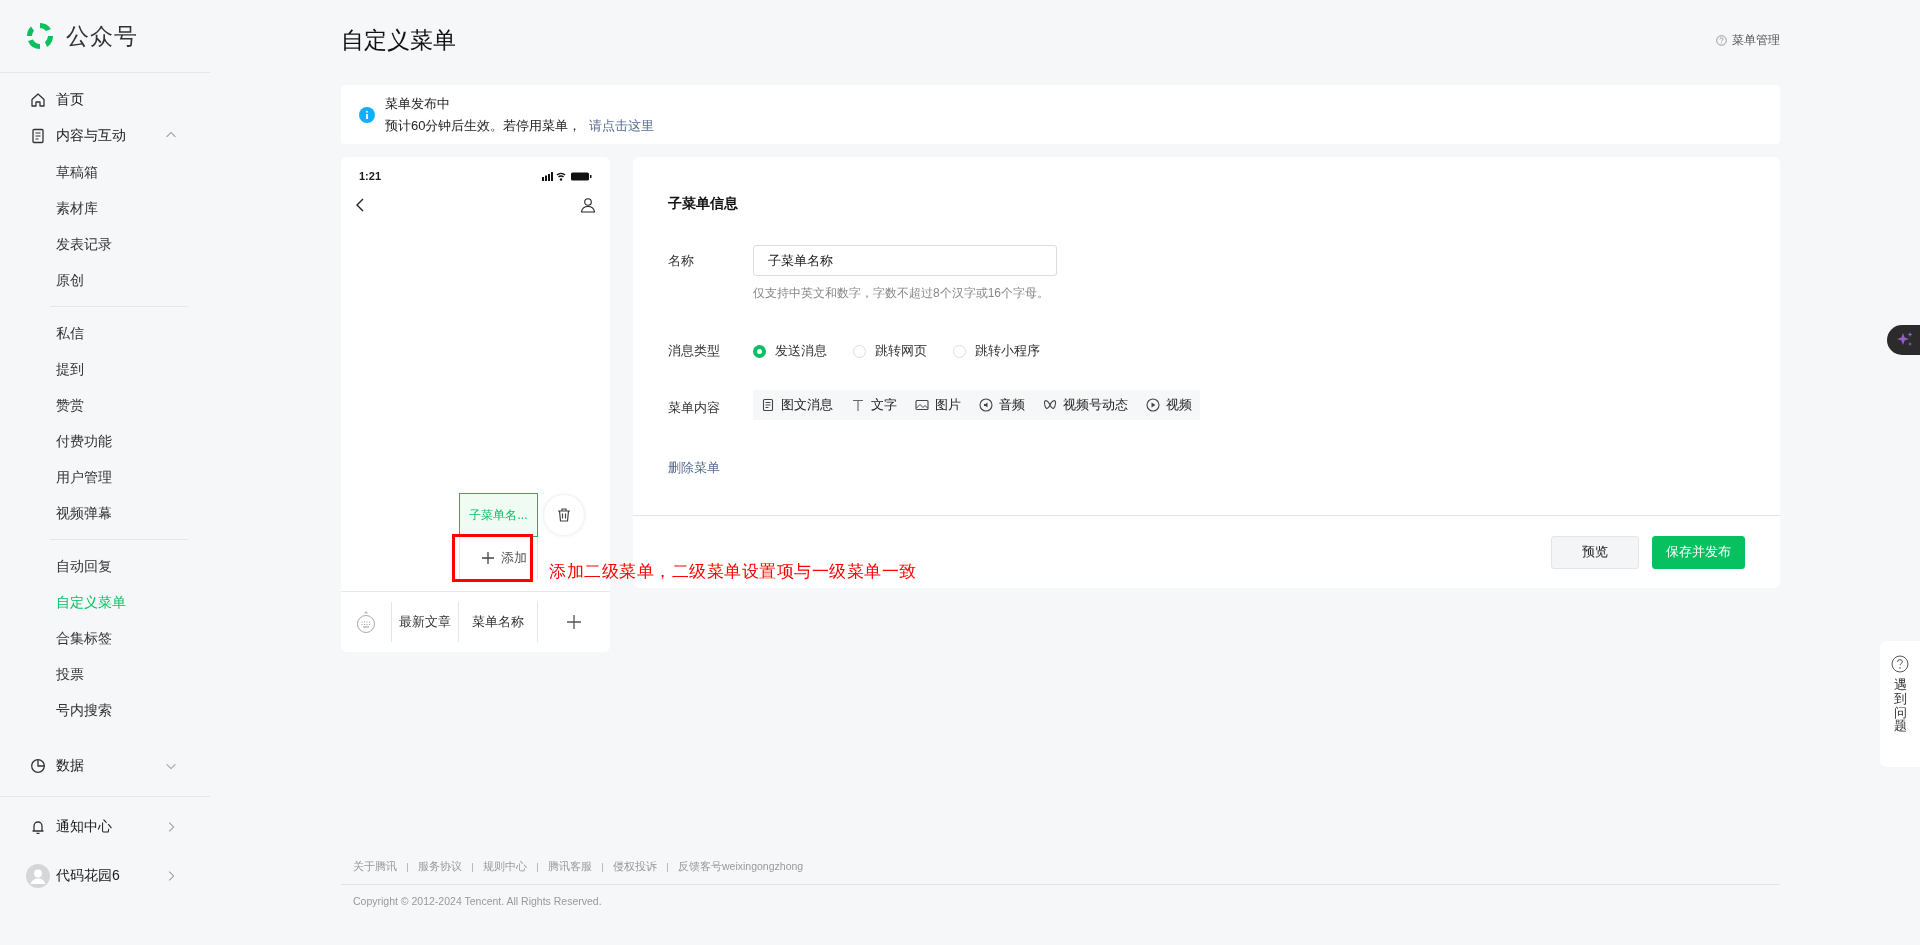  What do you see at coordinates (1900, 704) in the screenshot?
I see `help-widget: 遇到问题` at bounding box center [1900, 704].